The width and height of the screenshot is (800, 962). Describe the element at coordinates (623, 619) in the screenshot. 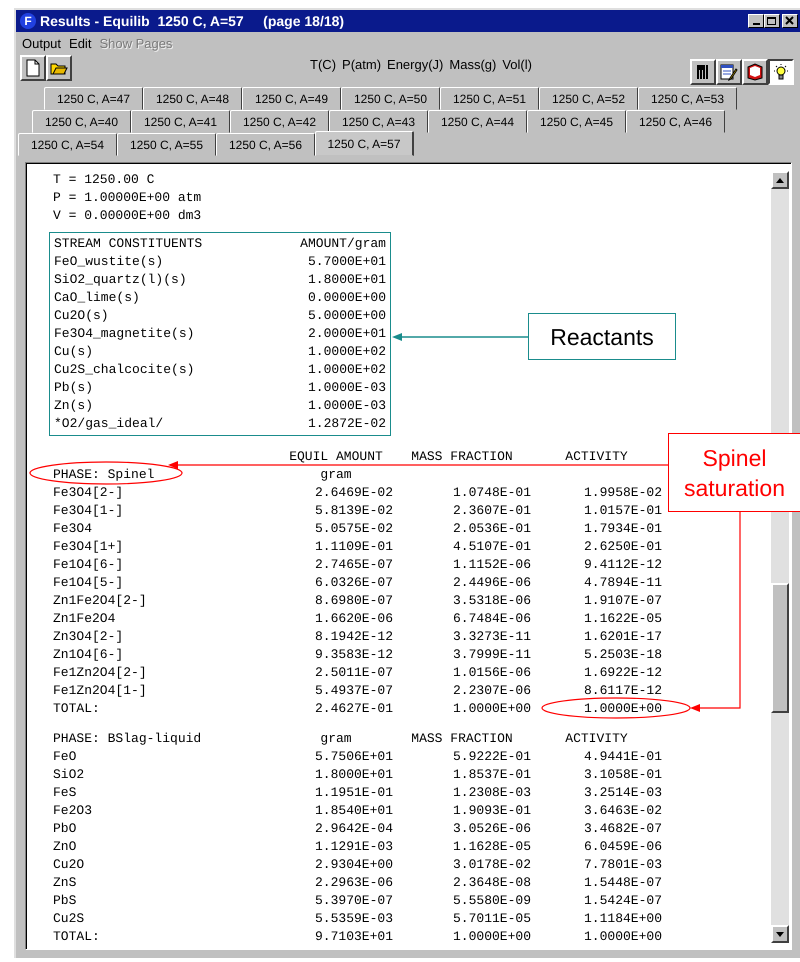

I see `table-cell: 1.1622E-05` at that location.